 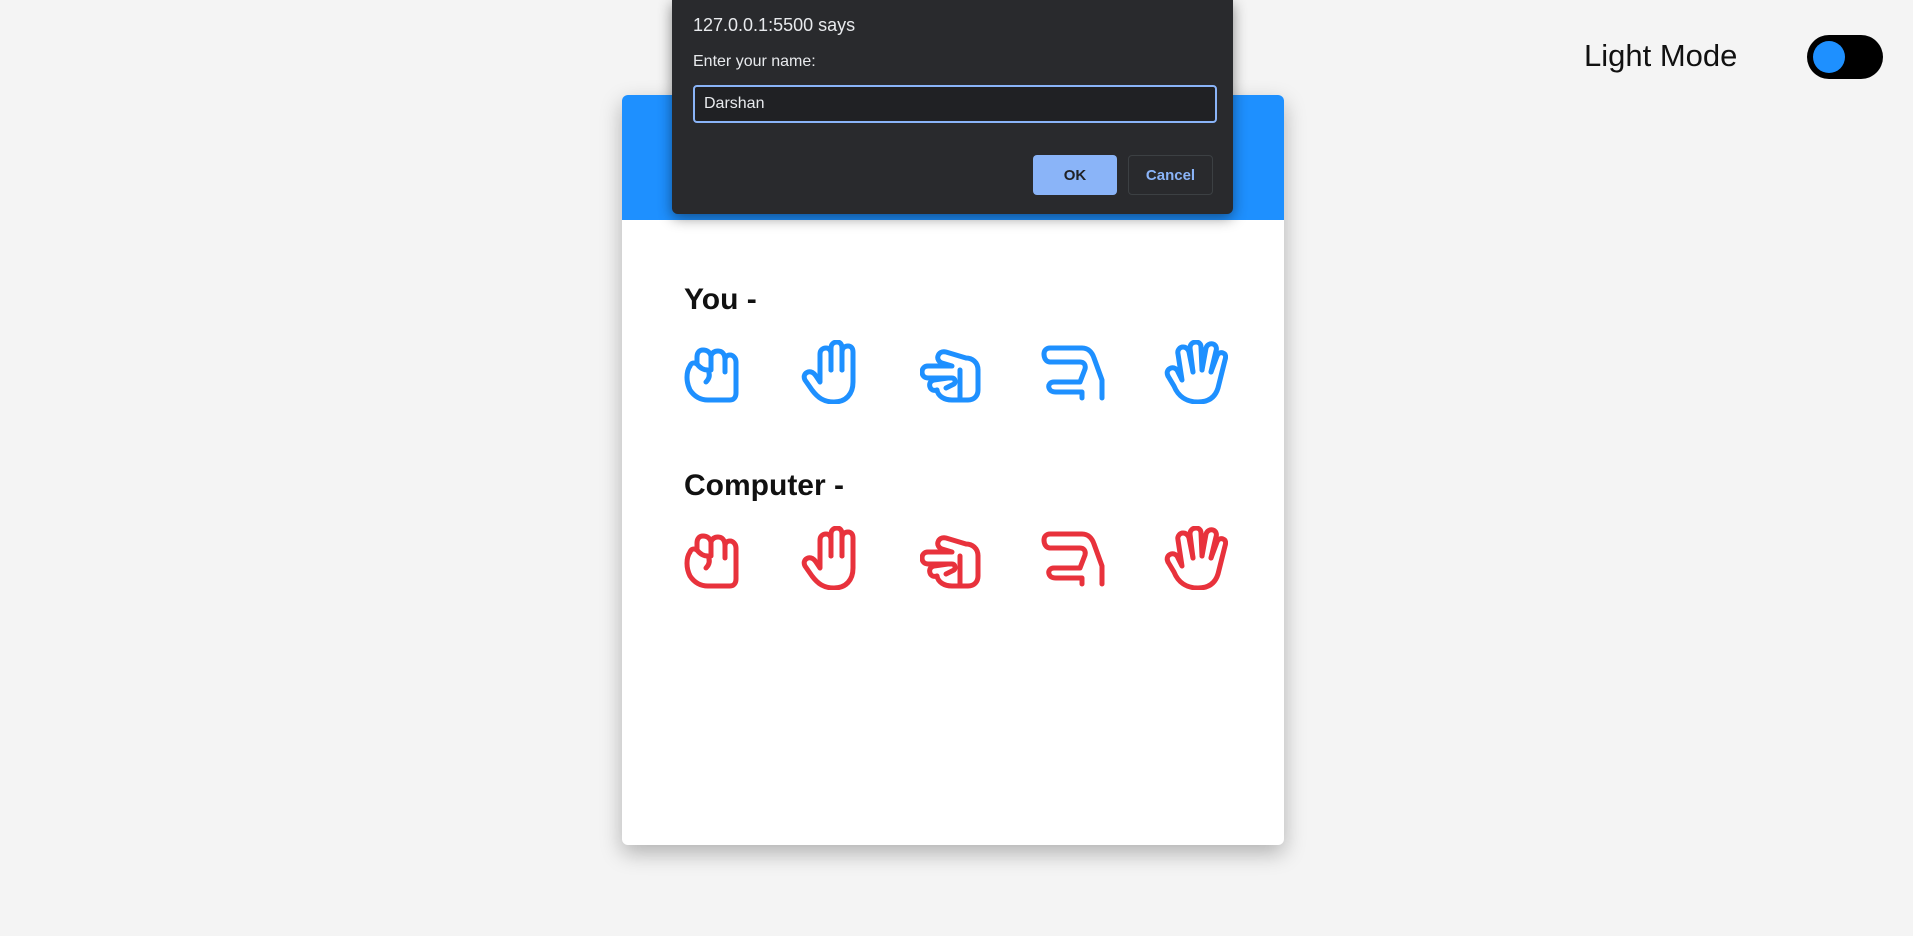 I want to click on cancel-button: Cancel, so click(x=1170, y=175).